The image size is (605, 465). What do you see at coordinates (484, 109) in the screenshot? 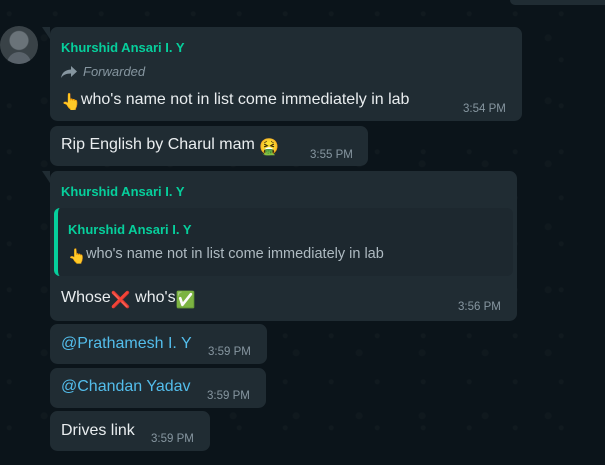
I see `message-time: 3:54 PM` at bounding box center [484, 109].